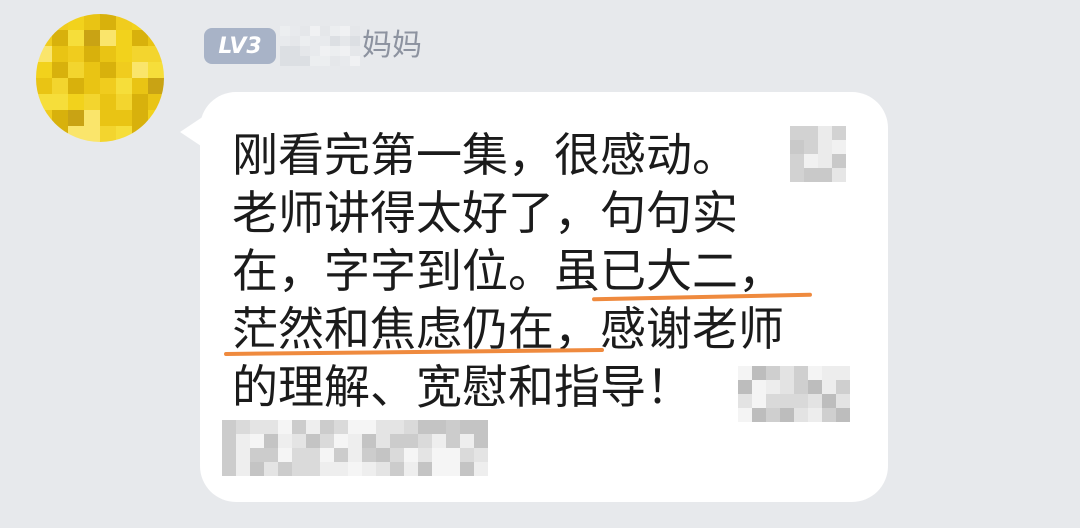 This screenshot has width=1080, height=528. I want to click on sender-avatar, so click(100, 78).